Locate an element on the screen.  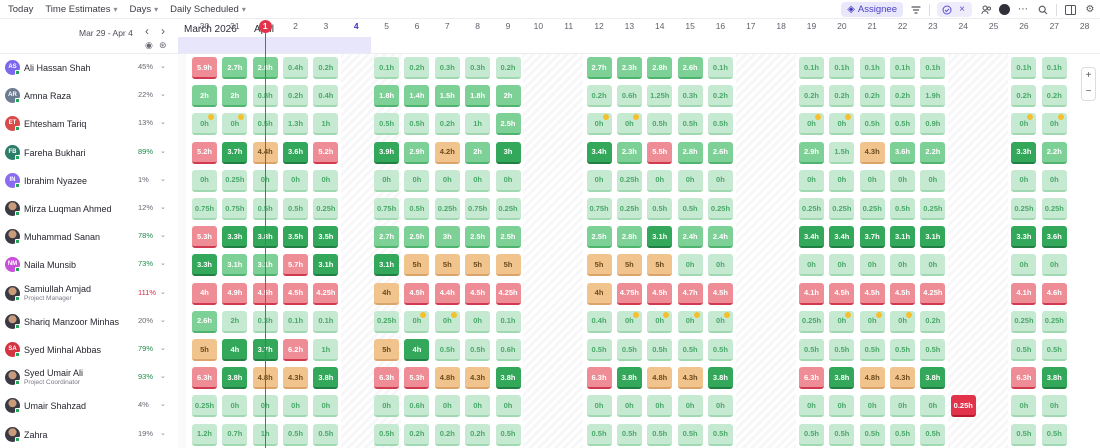
workload-cell: 3.3h is located at coordinates (1024, 237).